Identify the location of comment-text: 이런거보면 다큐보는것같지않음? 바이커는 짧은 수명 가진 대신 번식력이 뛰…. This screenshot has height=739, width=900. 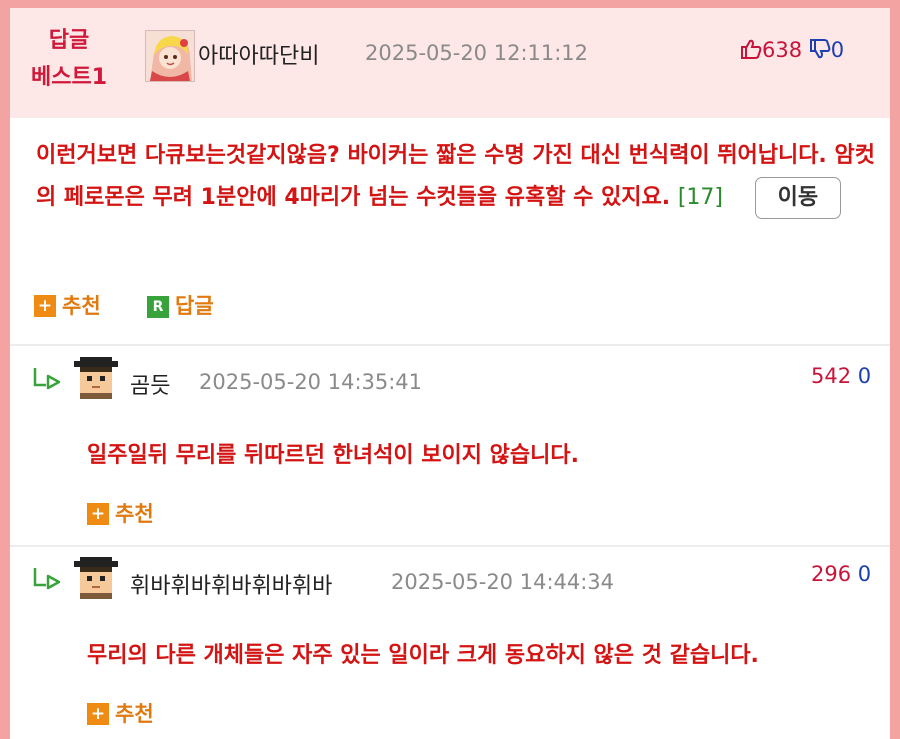
(455, 176).